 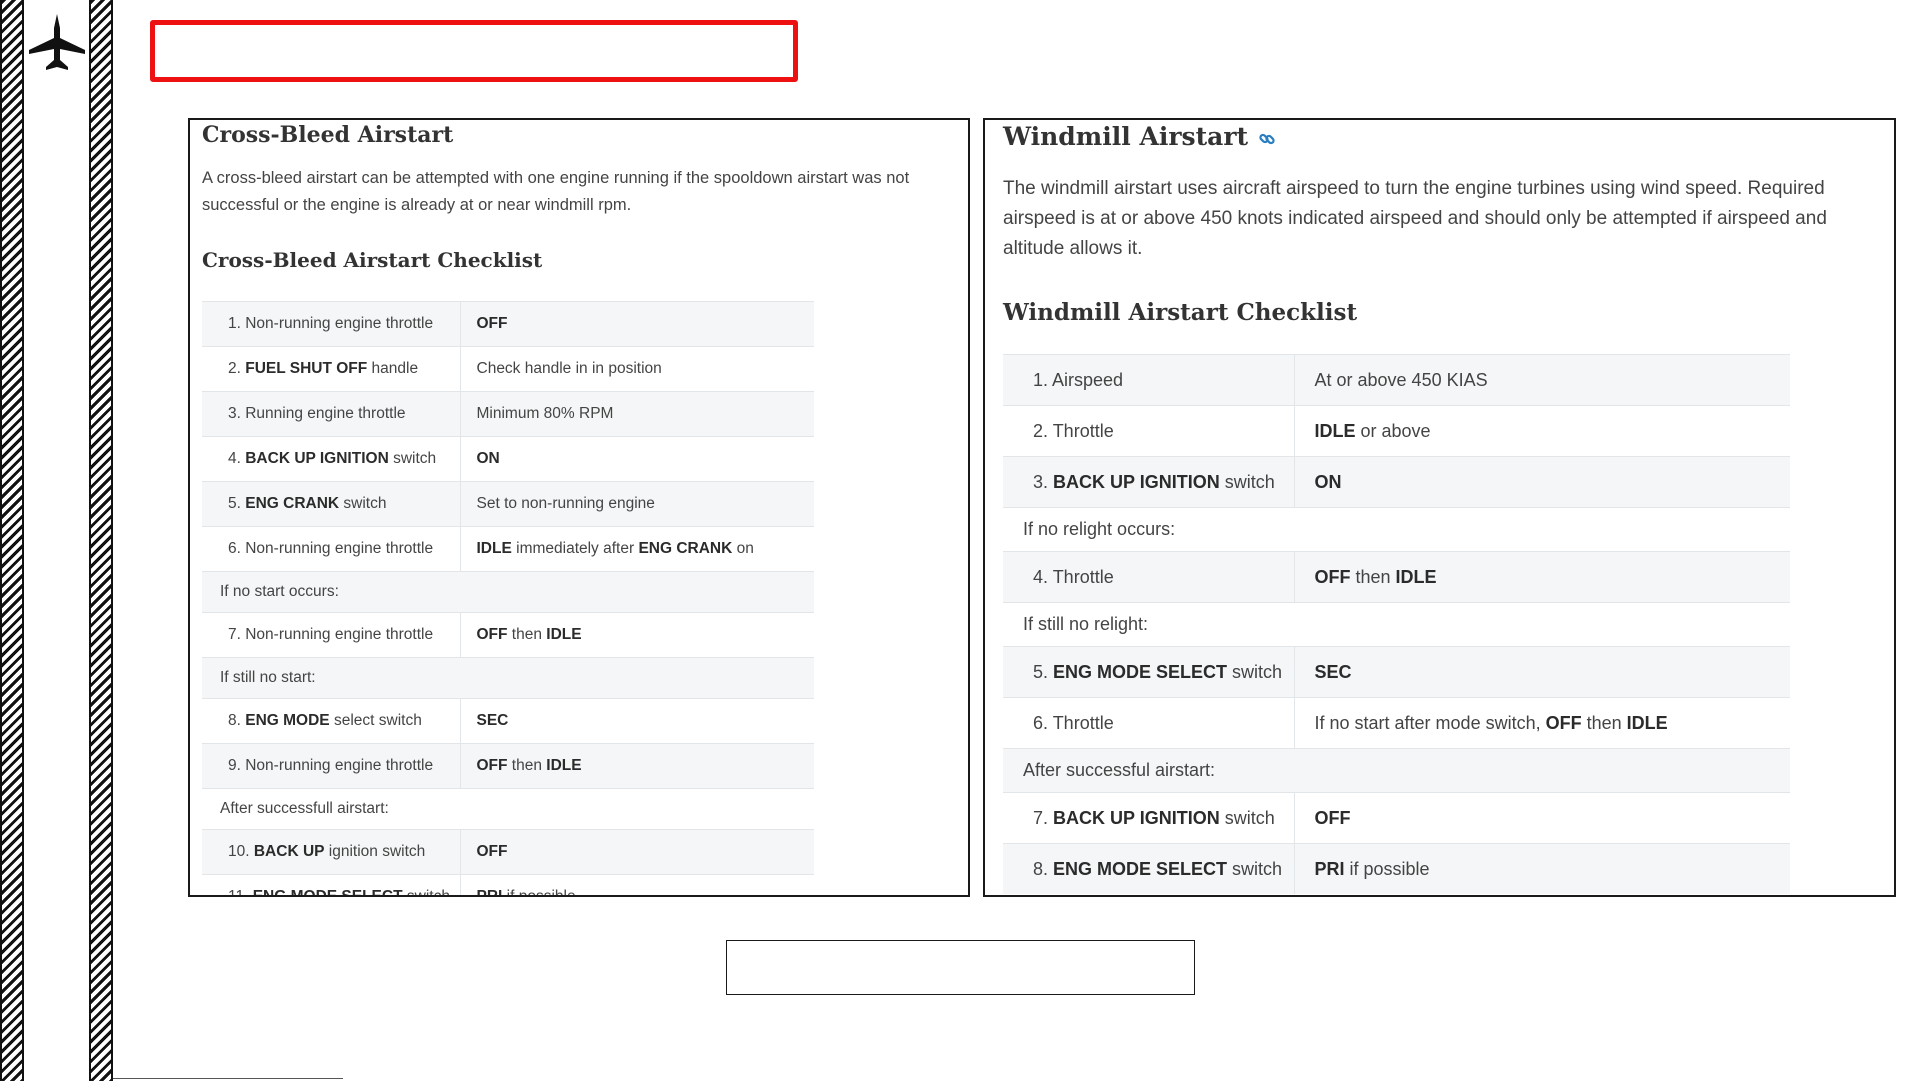 I want to click on windmill-condition-text: If no relight occurs:, so click(x=1396, y=529).